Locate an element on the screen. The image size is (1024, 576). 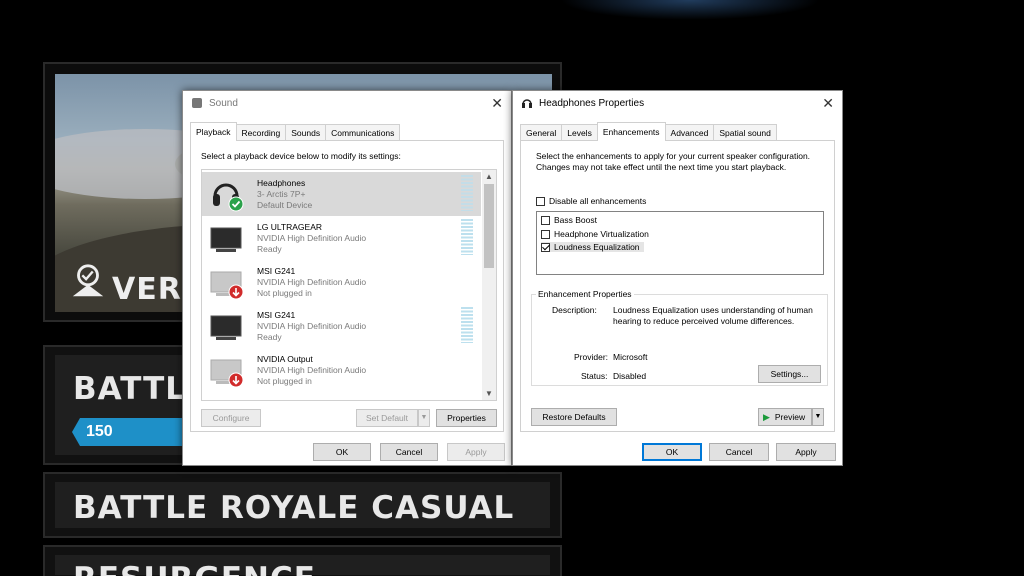
tab-recording: Recording is located at coordinates (261, 132).